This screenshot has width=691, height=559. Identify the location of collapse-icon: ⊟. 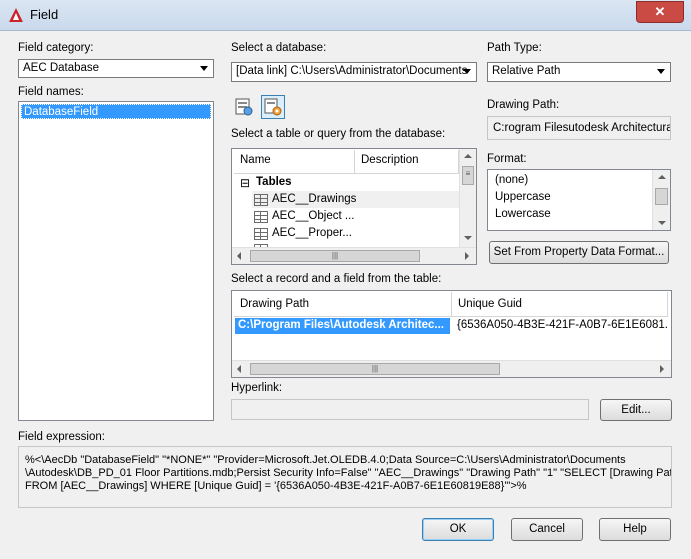
(245, 183).